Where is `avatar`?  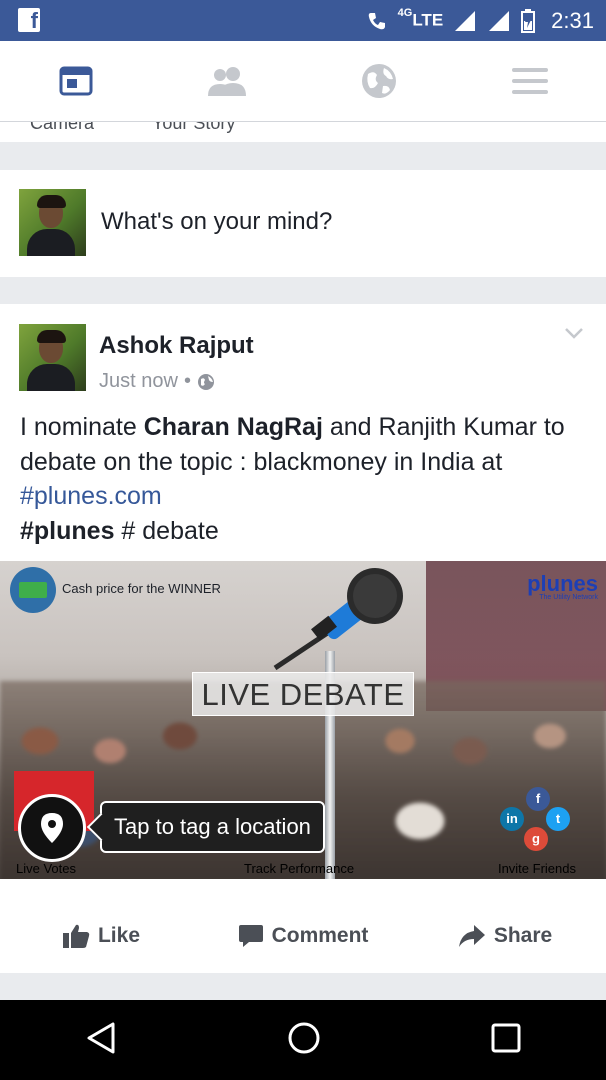
avatar is located at coordinates (52, 222).